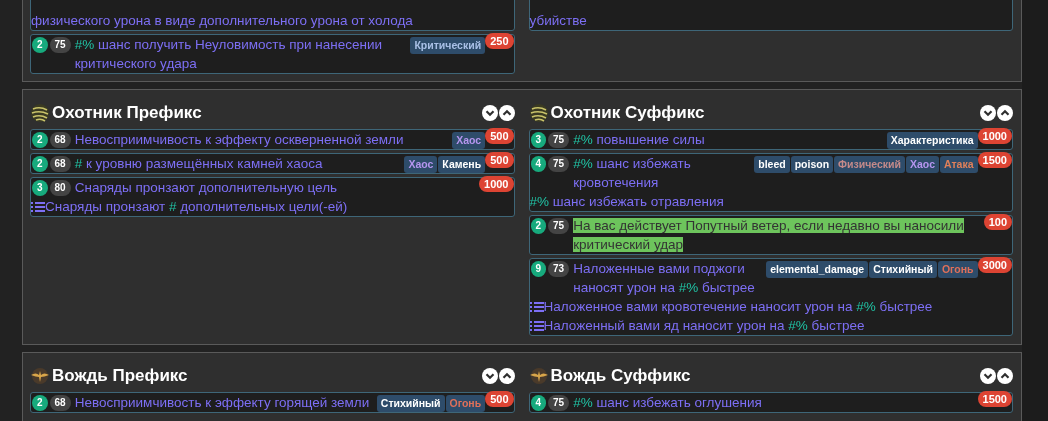 The height and width of the screenshot is (421, 1048). Describe the element at coordinates (60, 188) in the screenshot. I see `level-count: 80` at that location.